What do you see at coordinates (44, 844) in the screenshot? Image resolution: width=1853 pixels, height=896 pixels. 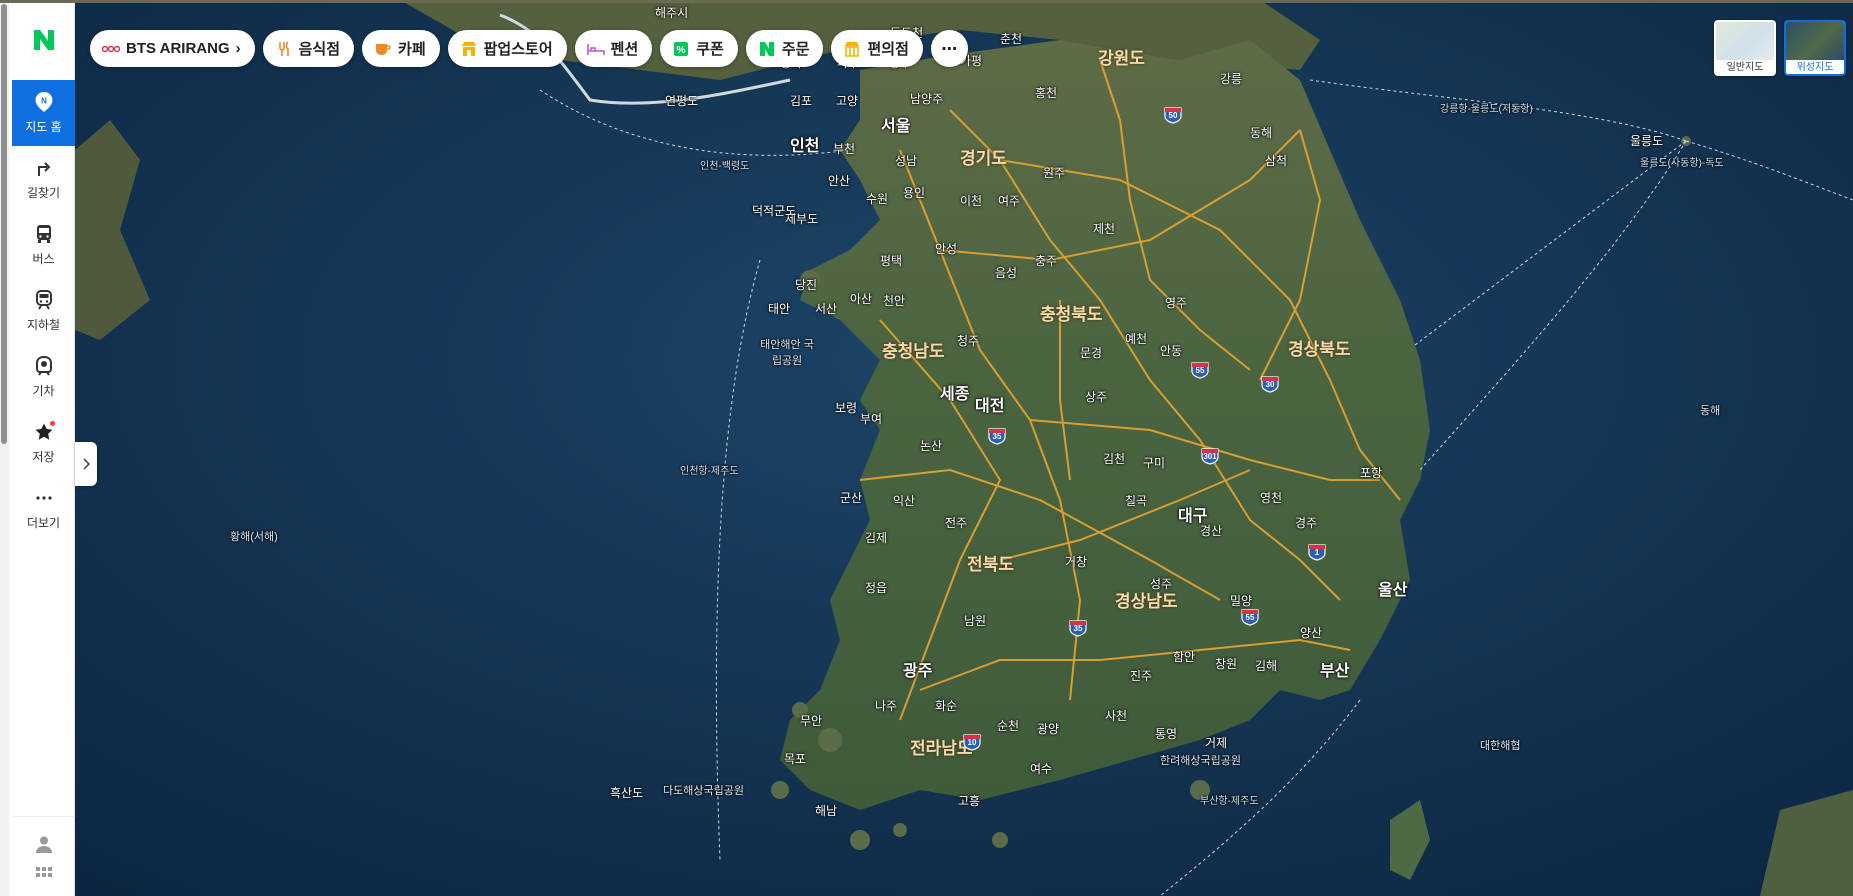 I see `user-icon` at bounding box center [44, 844].